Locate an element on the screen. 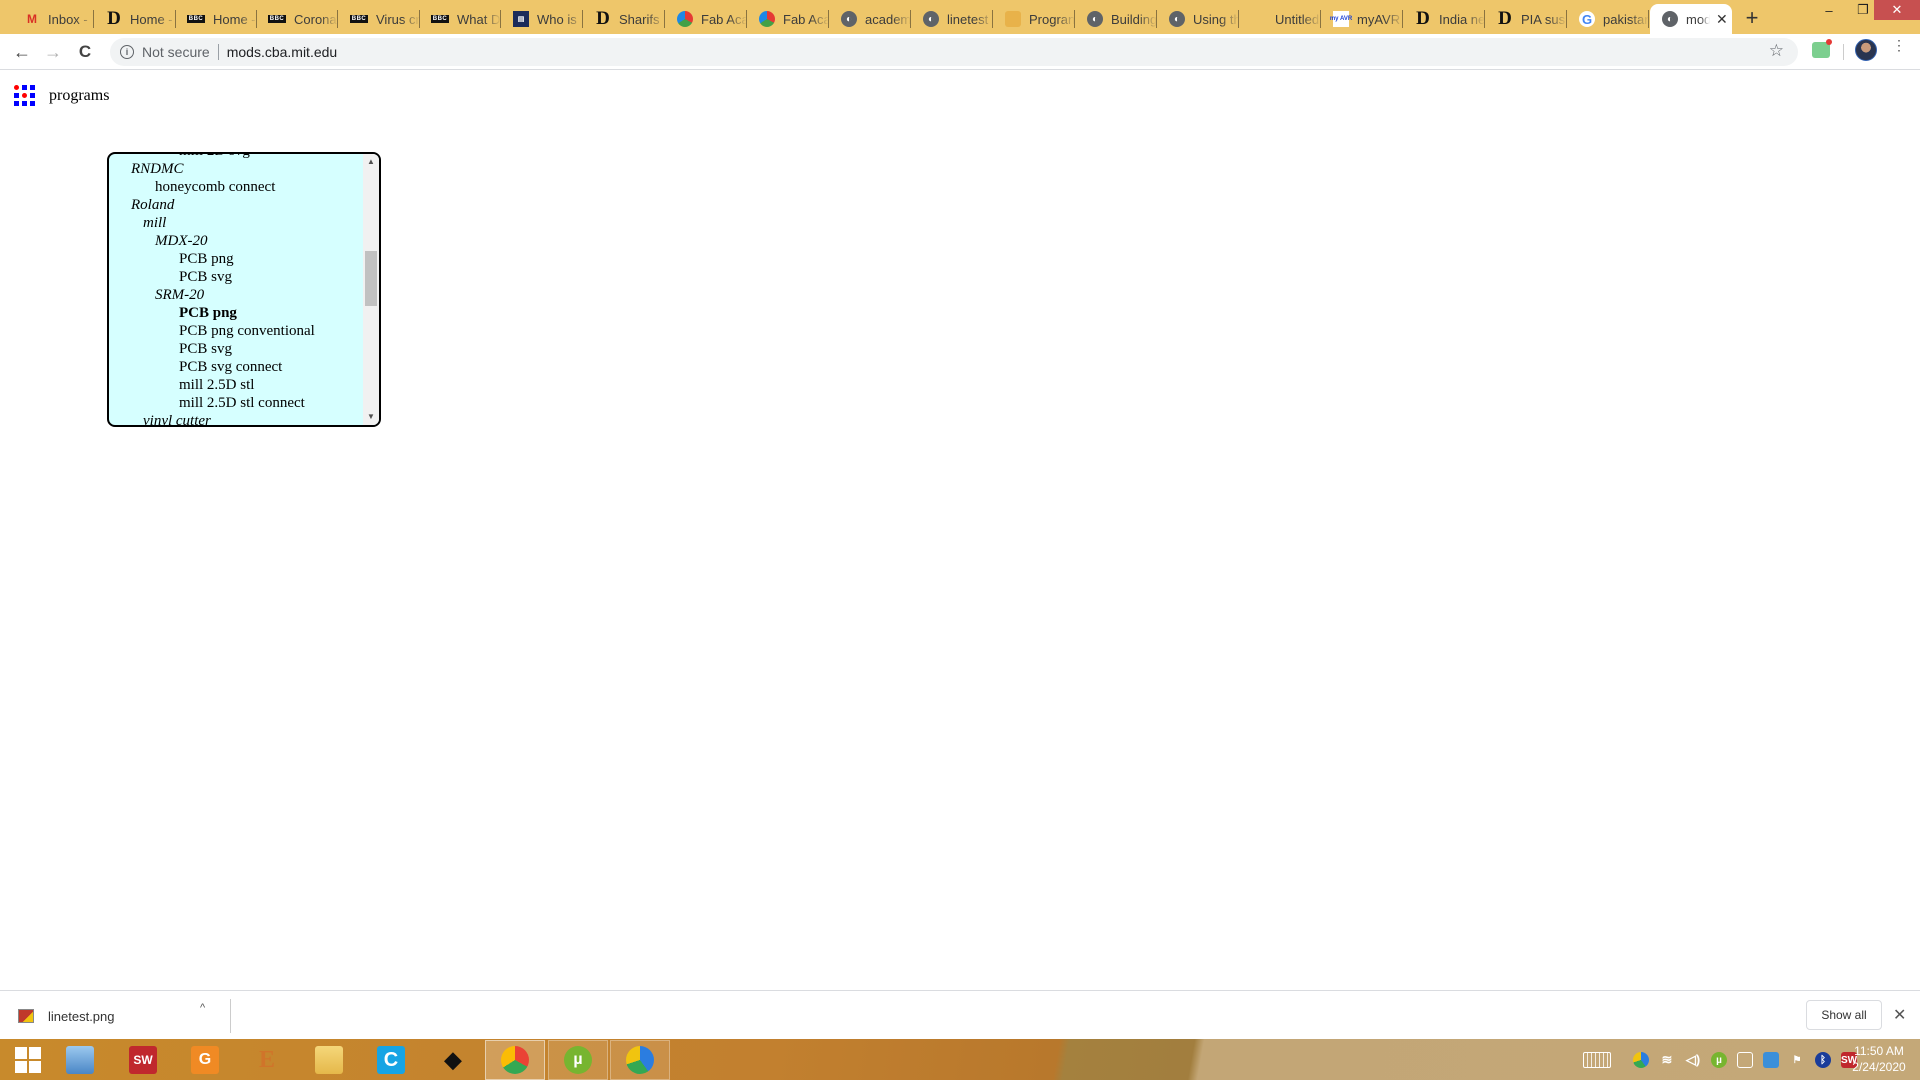 This screenshot has height=1080, width=1920. browser-tab: ◐ Using th is located at coordinates (1198, 19).